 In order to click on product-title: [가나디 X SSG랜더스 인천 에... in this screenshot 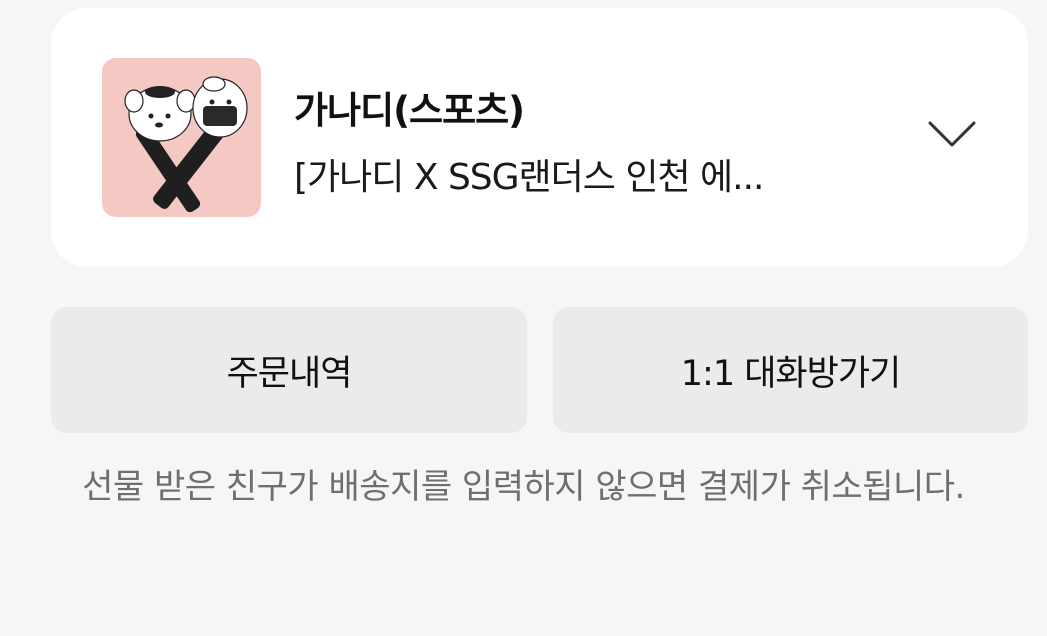, I will do `click(529, 177)`.